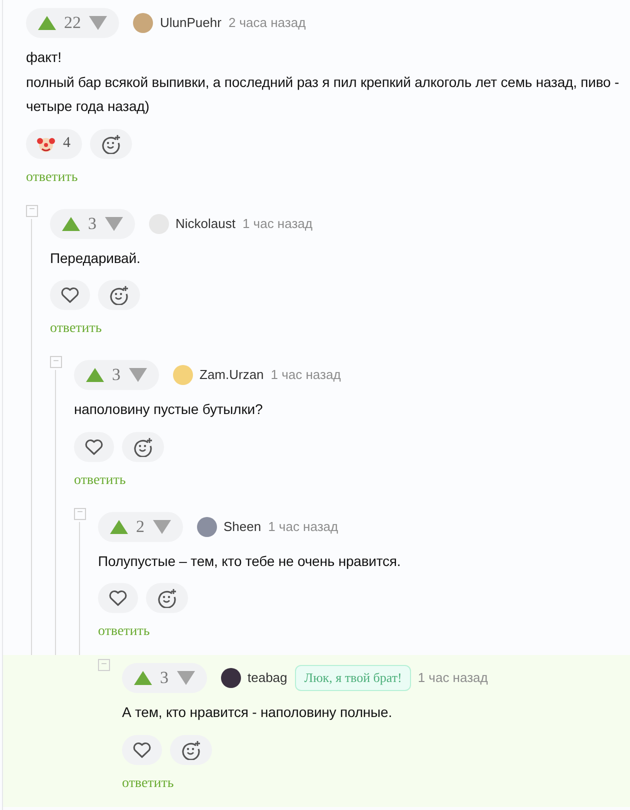 The width and height of the screenshot is (630, 810). Describe the element at coordinates (257, 712) in the screenshot. I see `comment-text: А тем, кто нравится - наполовину полные.` at that location.